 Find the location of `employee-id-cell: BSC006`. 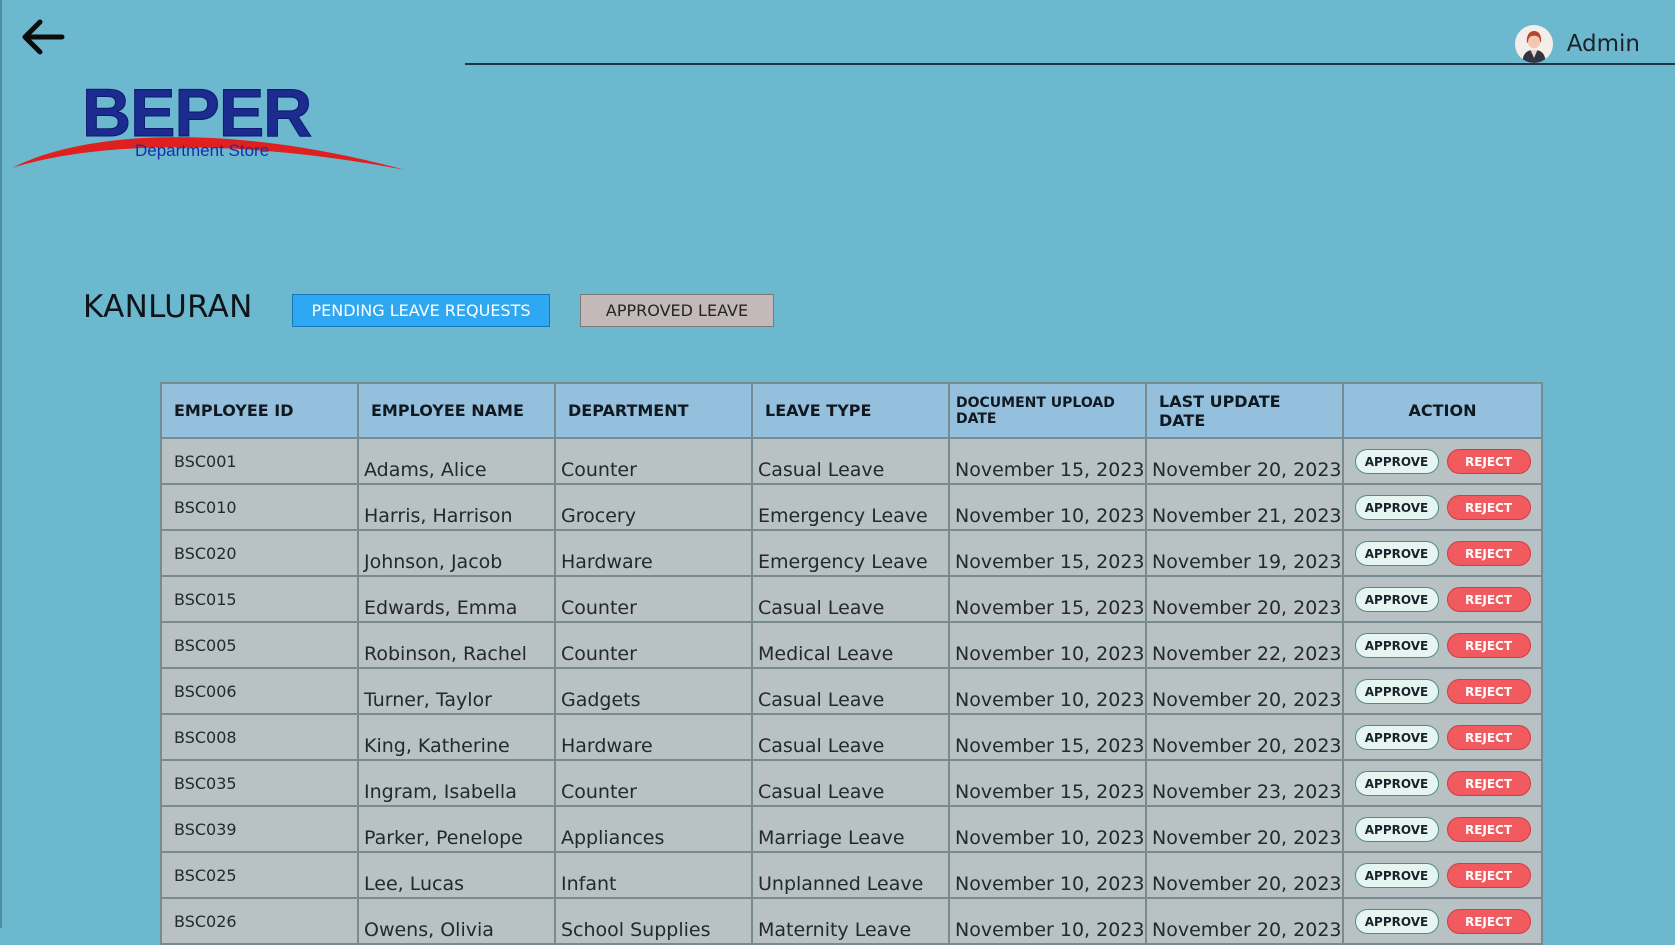

employee-id-cell: BSC006 is located at coordinates (259, 691).